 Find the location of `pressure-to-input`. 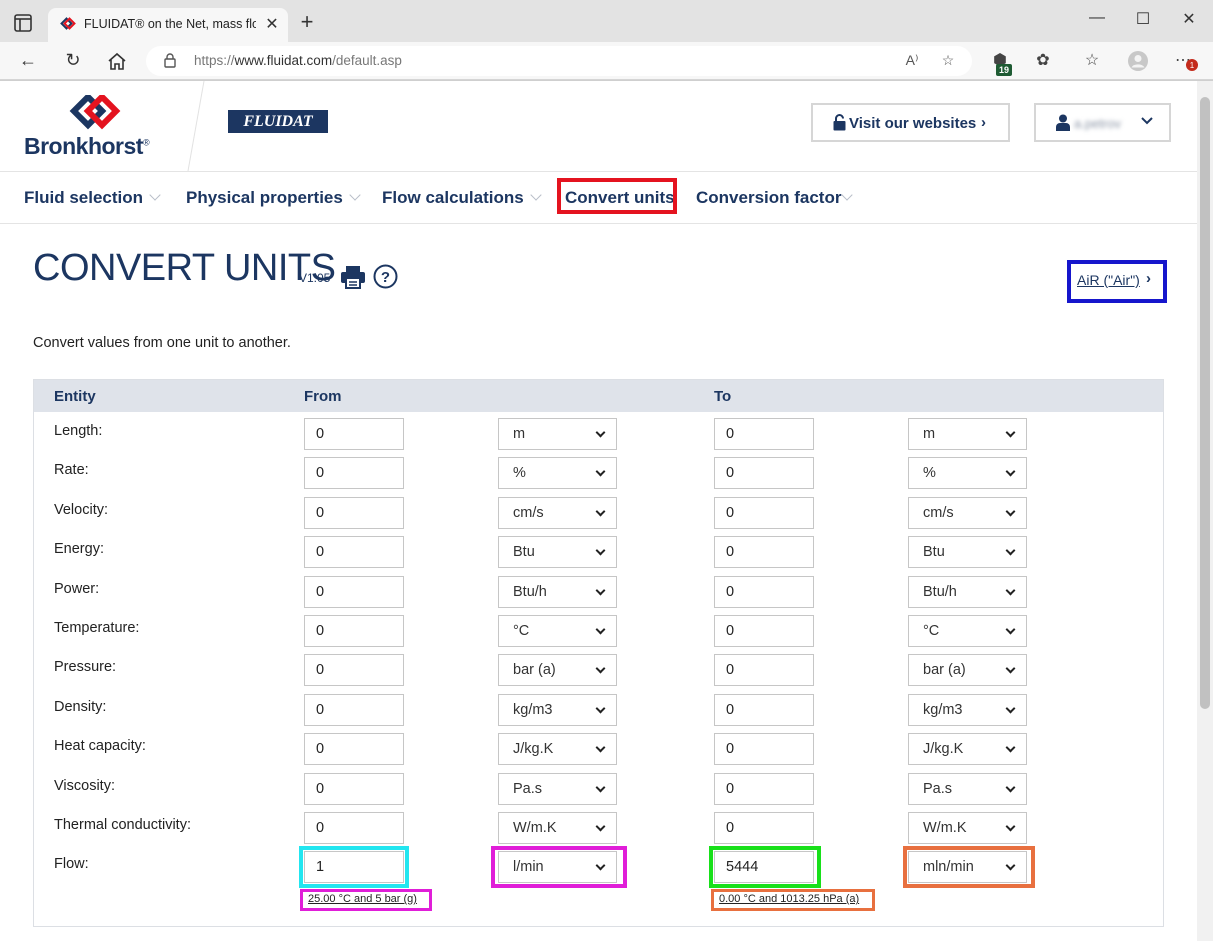

pressure-to-input is located at coordinates (764, 670).